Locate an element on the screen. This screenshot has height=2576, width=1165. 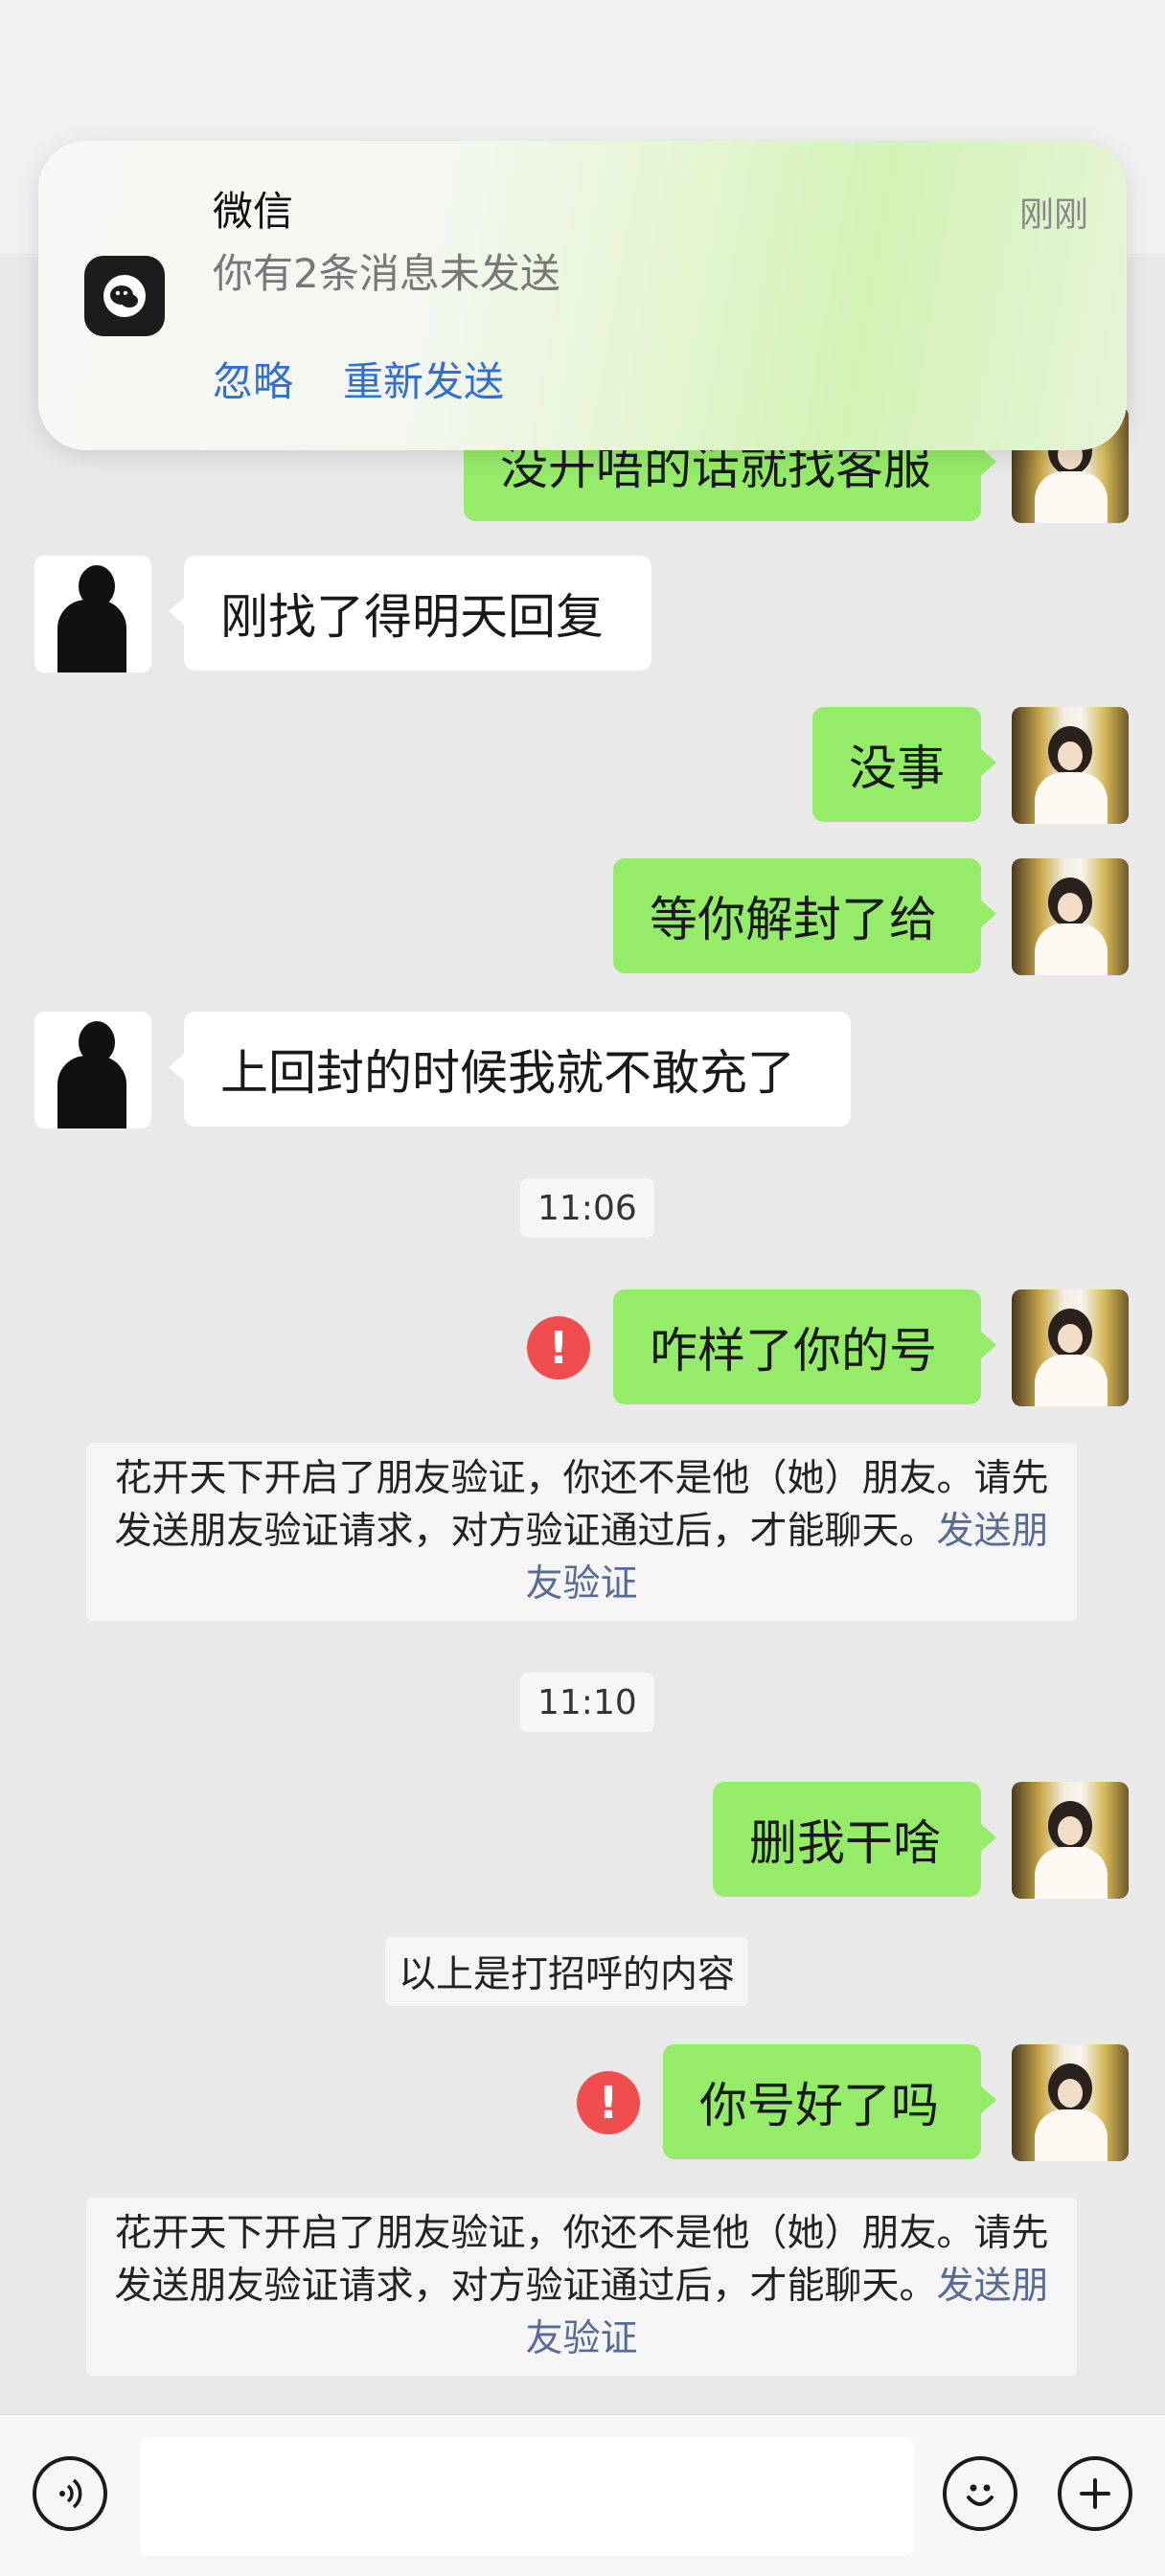
message-text: 等你解封了给 is located at coordinates (793, 919).